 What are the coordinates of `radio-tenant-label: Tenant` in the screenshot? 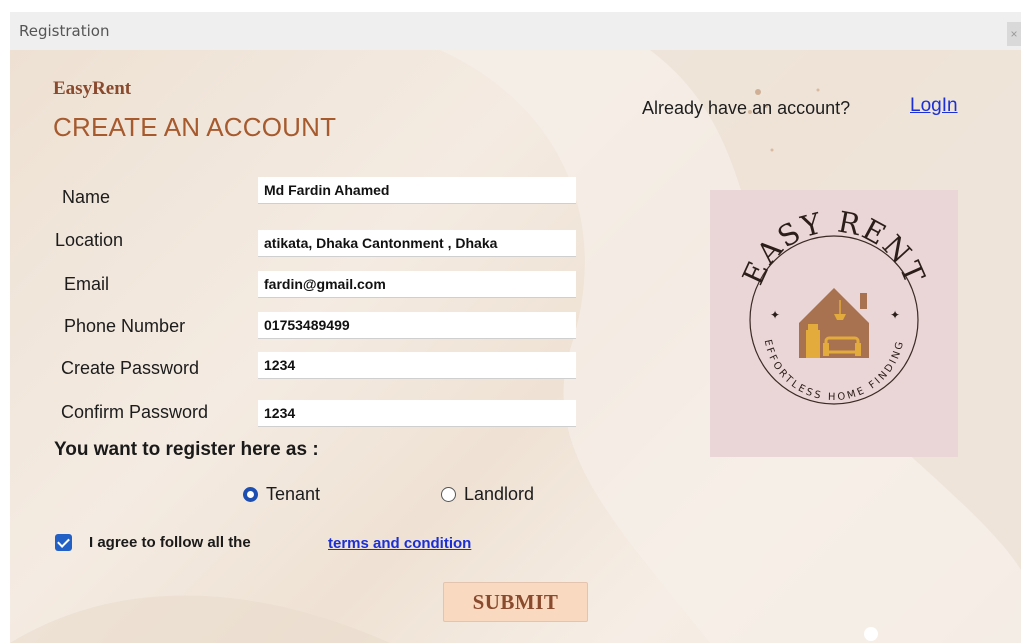 It's located at (293, 494).